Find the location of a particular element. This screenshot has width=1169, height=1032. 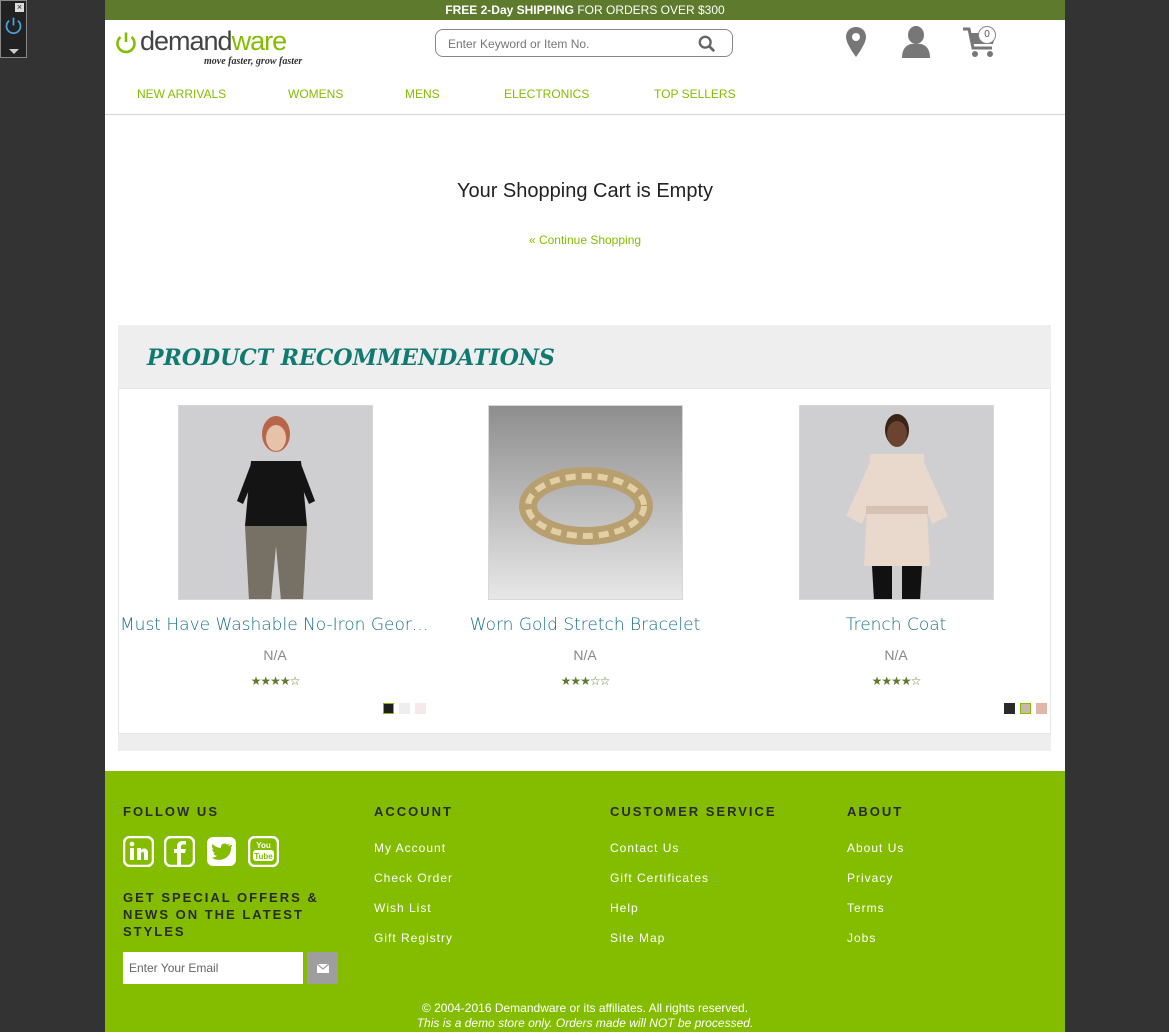

svg-text: You is located at coordinates (263, 845).